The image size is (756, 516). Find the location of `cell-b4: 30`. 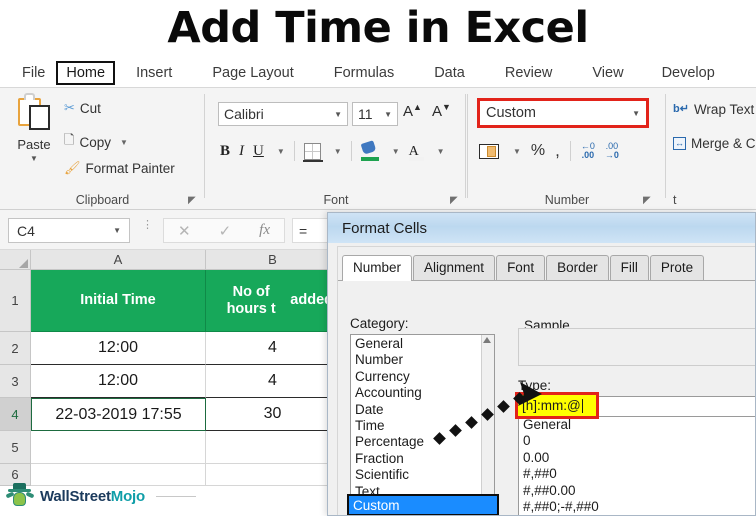

cell-b4: 30 is located at coordinates (273, 414).